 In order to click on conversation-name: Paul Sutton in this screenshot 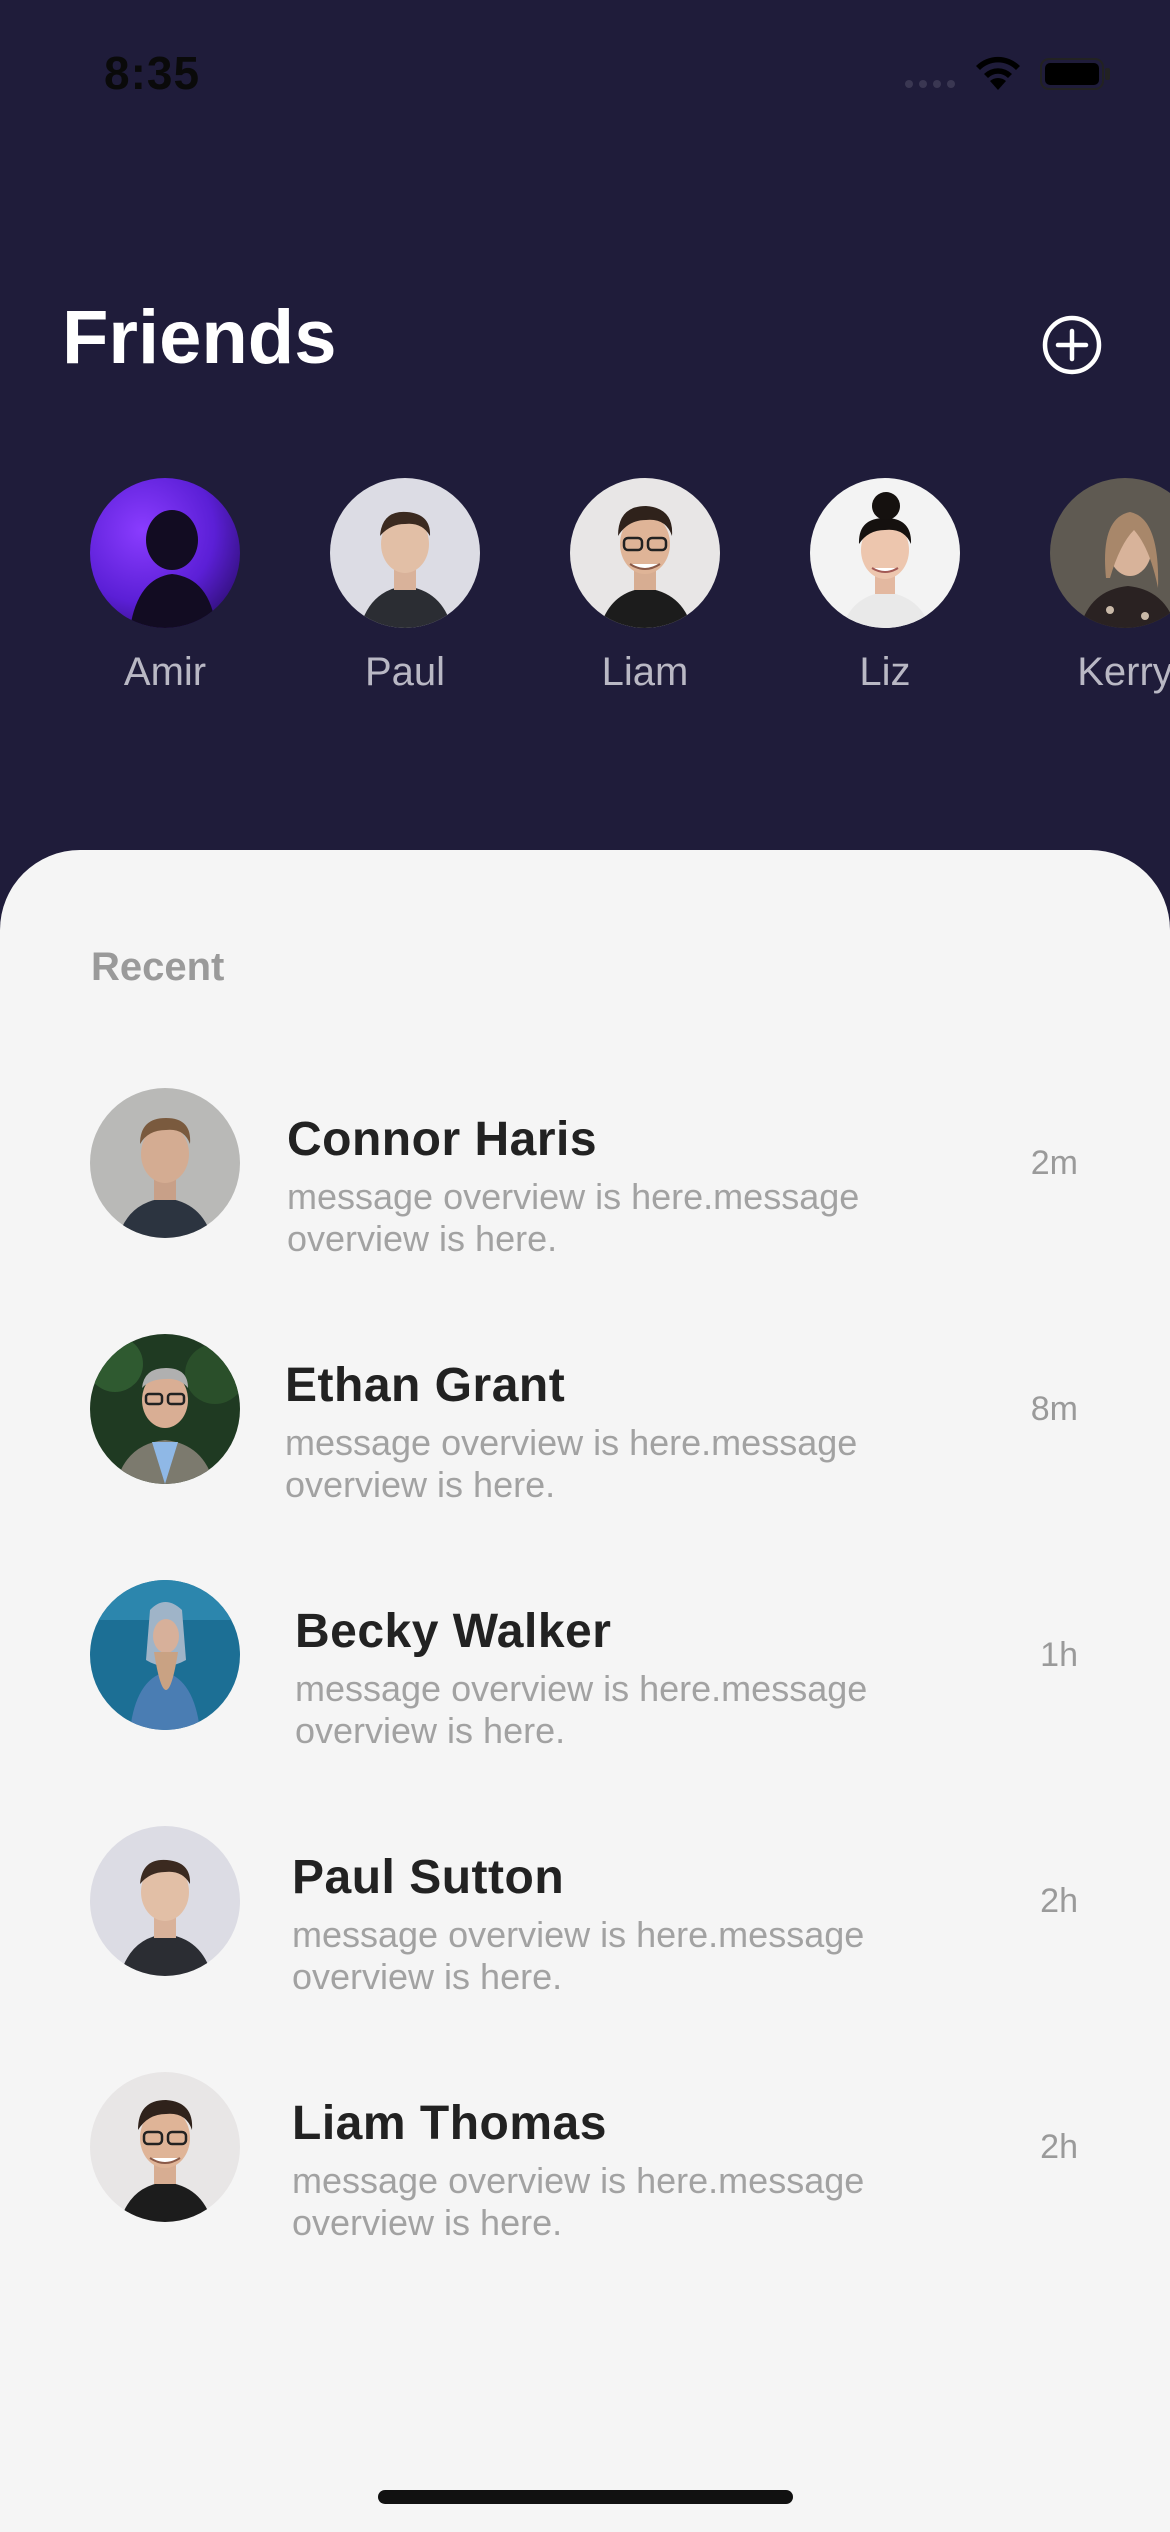, I will do `click(428, 1877)`.